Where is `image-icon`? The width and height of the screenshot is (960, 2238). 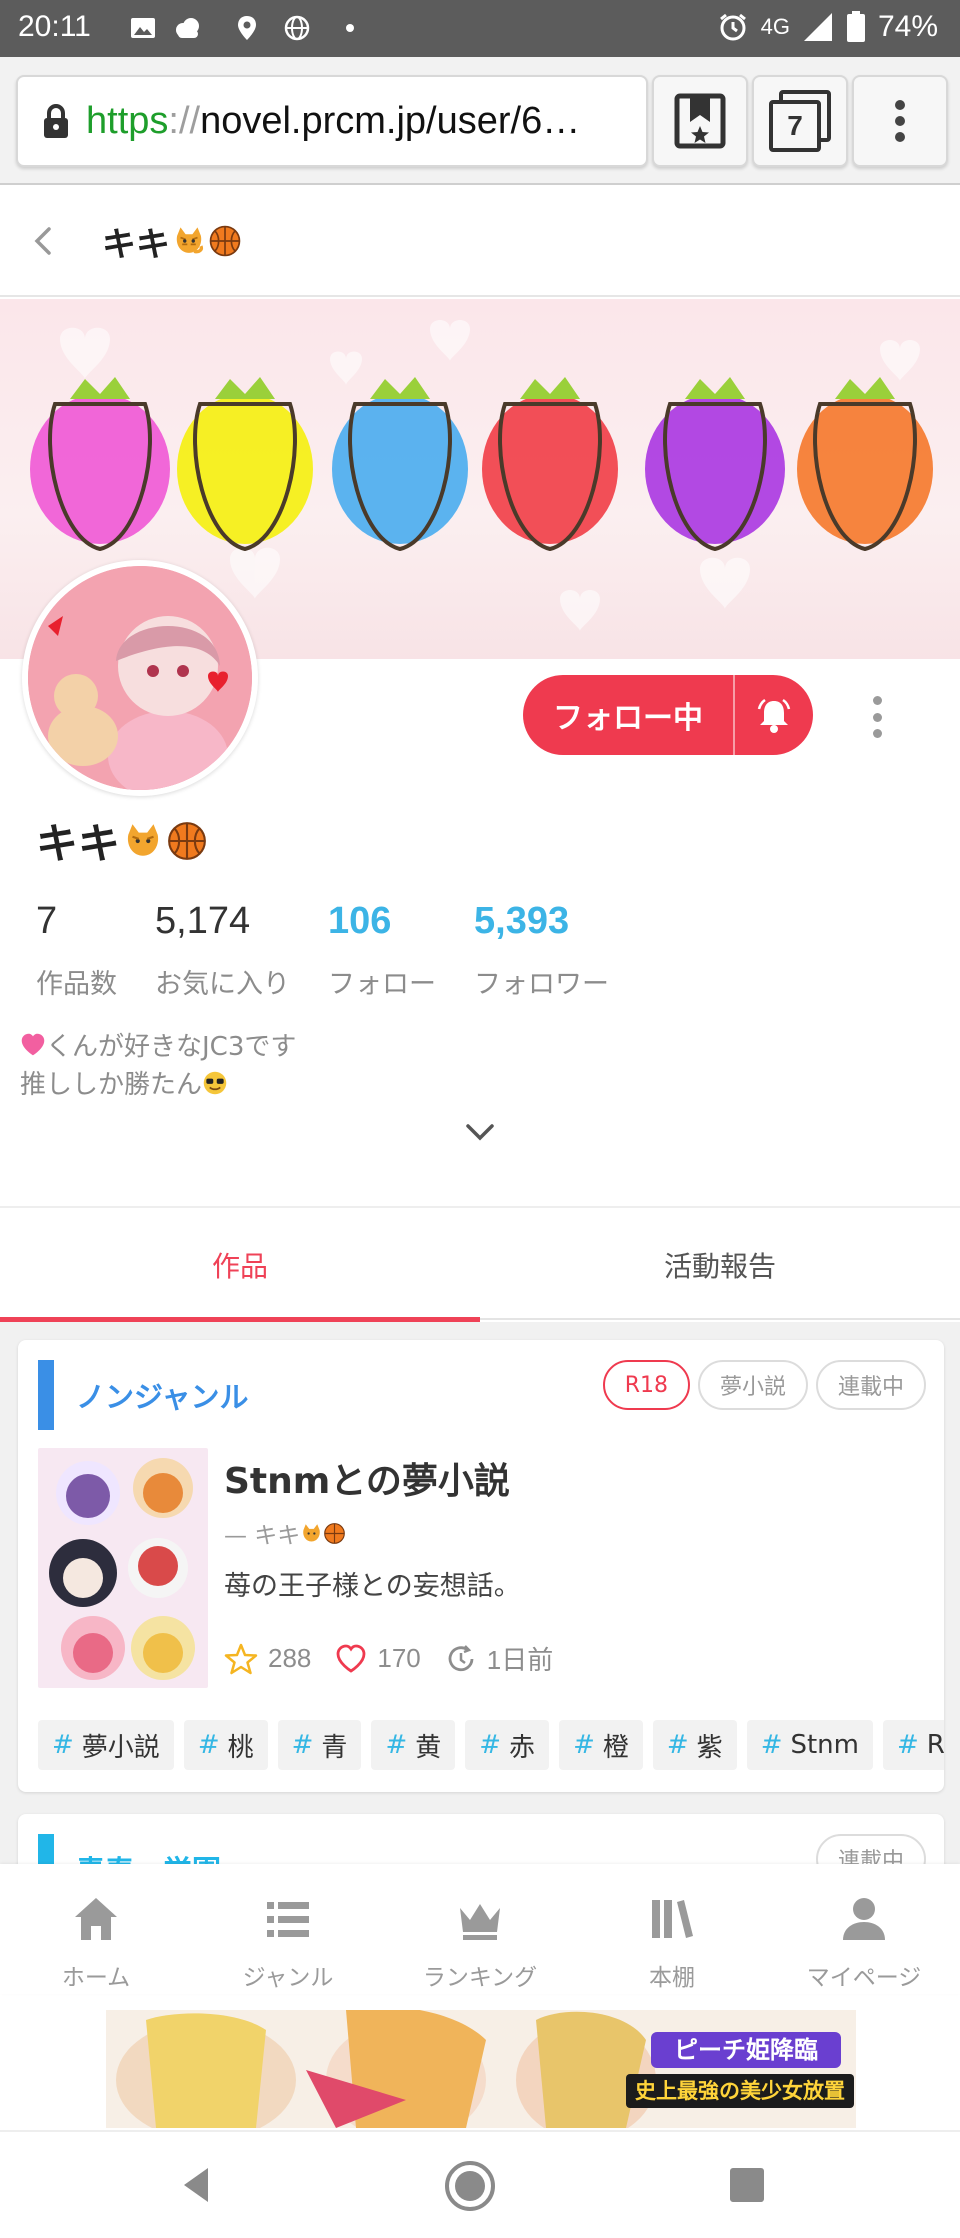
image-icon is located at coordinates (143, 28).